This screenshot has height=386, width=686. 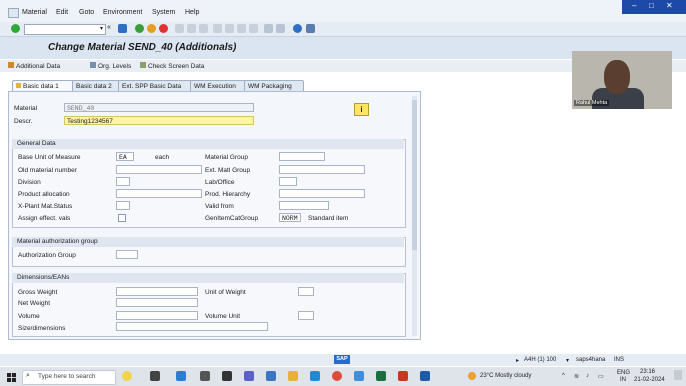 I want to click on language-indicator: ENG, so click(x=623, y=373).